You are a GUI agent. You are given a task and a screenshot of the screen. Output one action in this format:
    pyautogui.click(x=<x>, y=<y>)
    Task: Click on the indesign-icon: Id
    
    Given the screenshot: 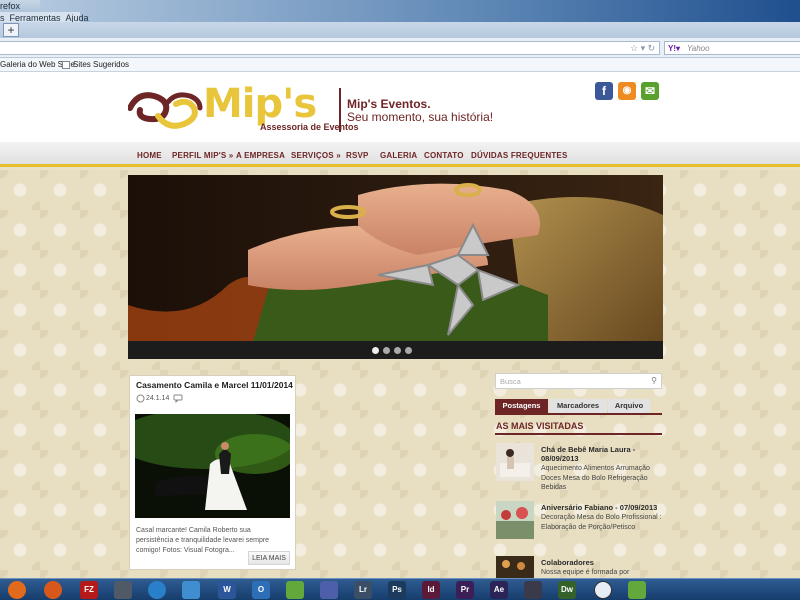 What is the action you would take?
    pyautogui.click(x=431, y=590)
    